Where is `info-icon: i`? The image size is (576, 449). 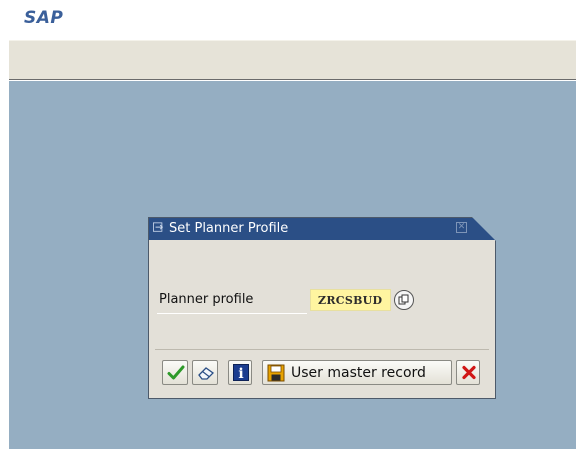
info-icon: i is located at coordinates (241, 372).